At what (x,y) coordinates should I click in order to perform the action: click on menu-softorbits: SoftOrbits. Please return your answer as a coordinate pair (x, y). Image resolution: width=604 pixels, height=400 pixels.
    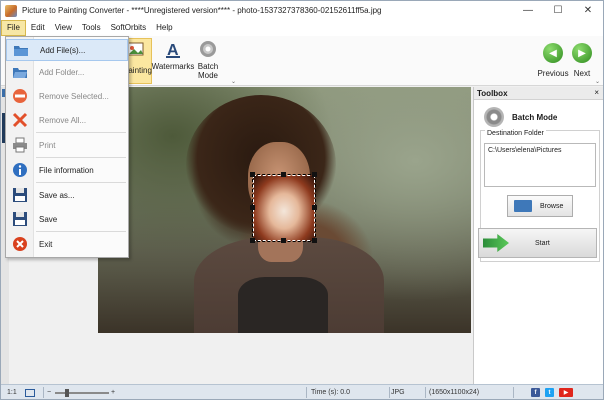
    Looking at the image, I should click on (129, 28).